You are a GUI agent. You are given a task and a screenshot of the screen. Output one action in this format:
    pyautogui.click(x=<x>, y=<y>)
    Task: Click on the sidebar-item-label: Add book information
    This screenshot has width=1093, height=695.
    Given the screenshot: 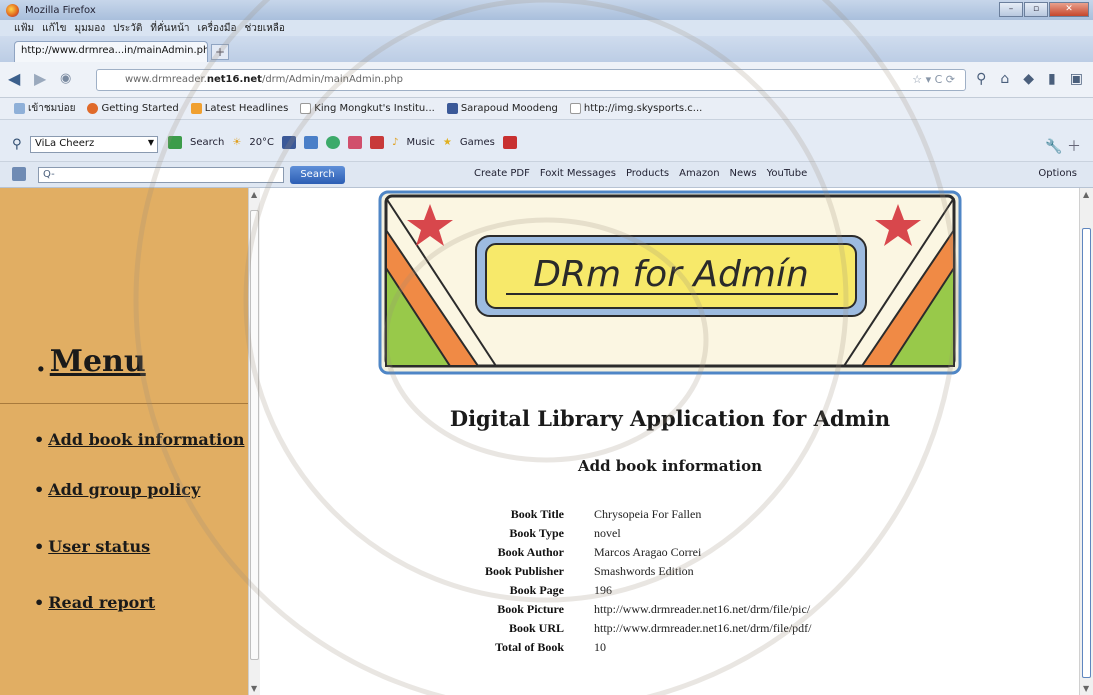 What is the action you would take?
    pyautogui.click(x=146, y=439)
    